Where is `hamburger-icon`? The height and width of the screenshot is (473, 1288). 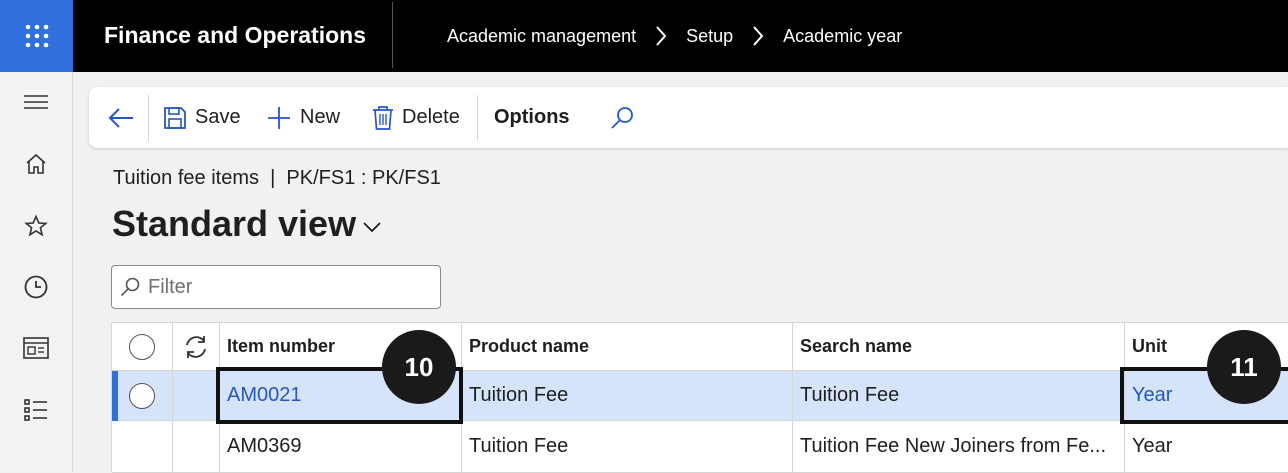 hamburger-icon is located at coordinates (36, 102).